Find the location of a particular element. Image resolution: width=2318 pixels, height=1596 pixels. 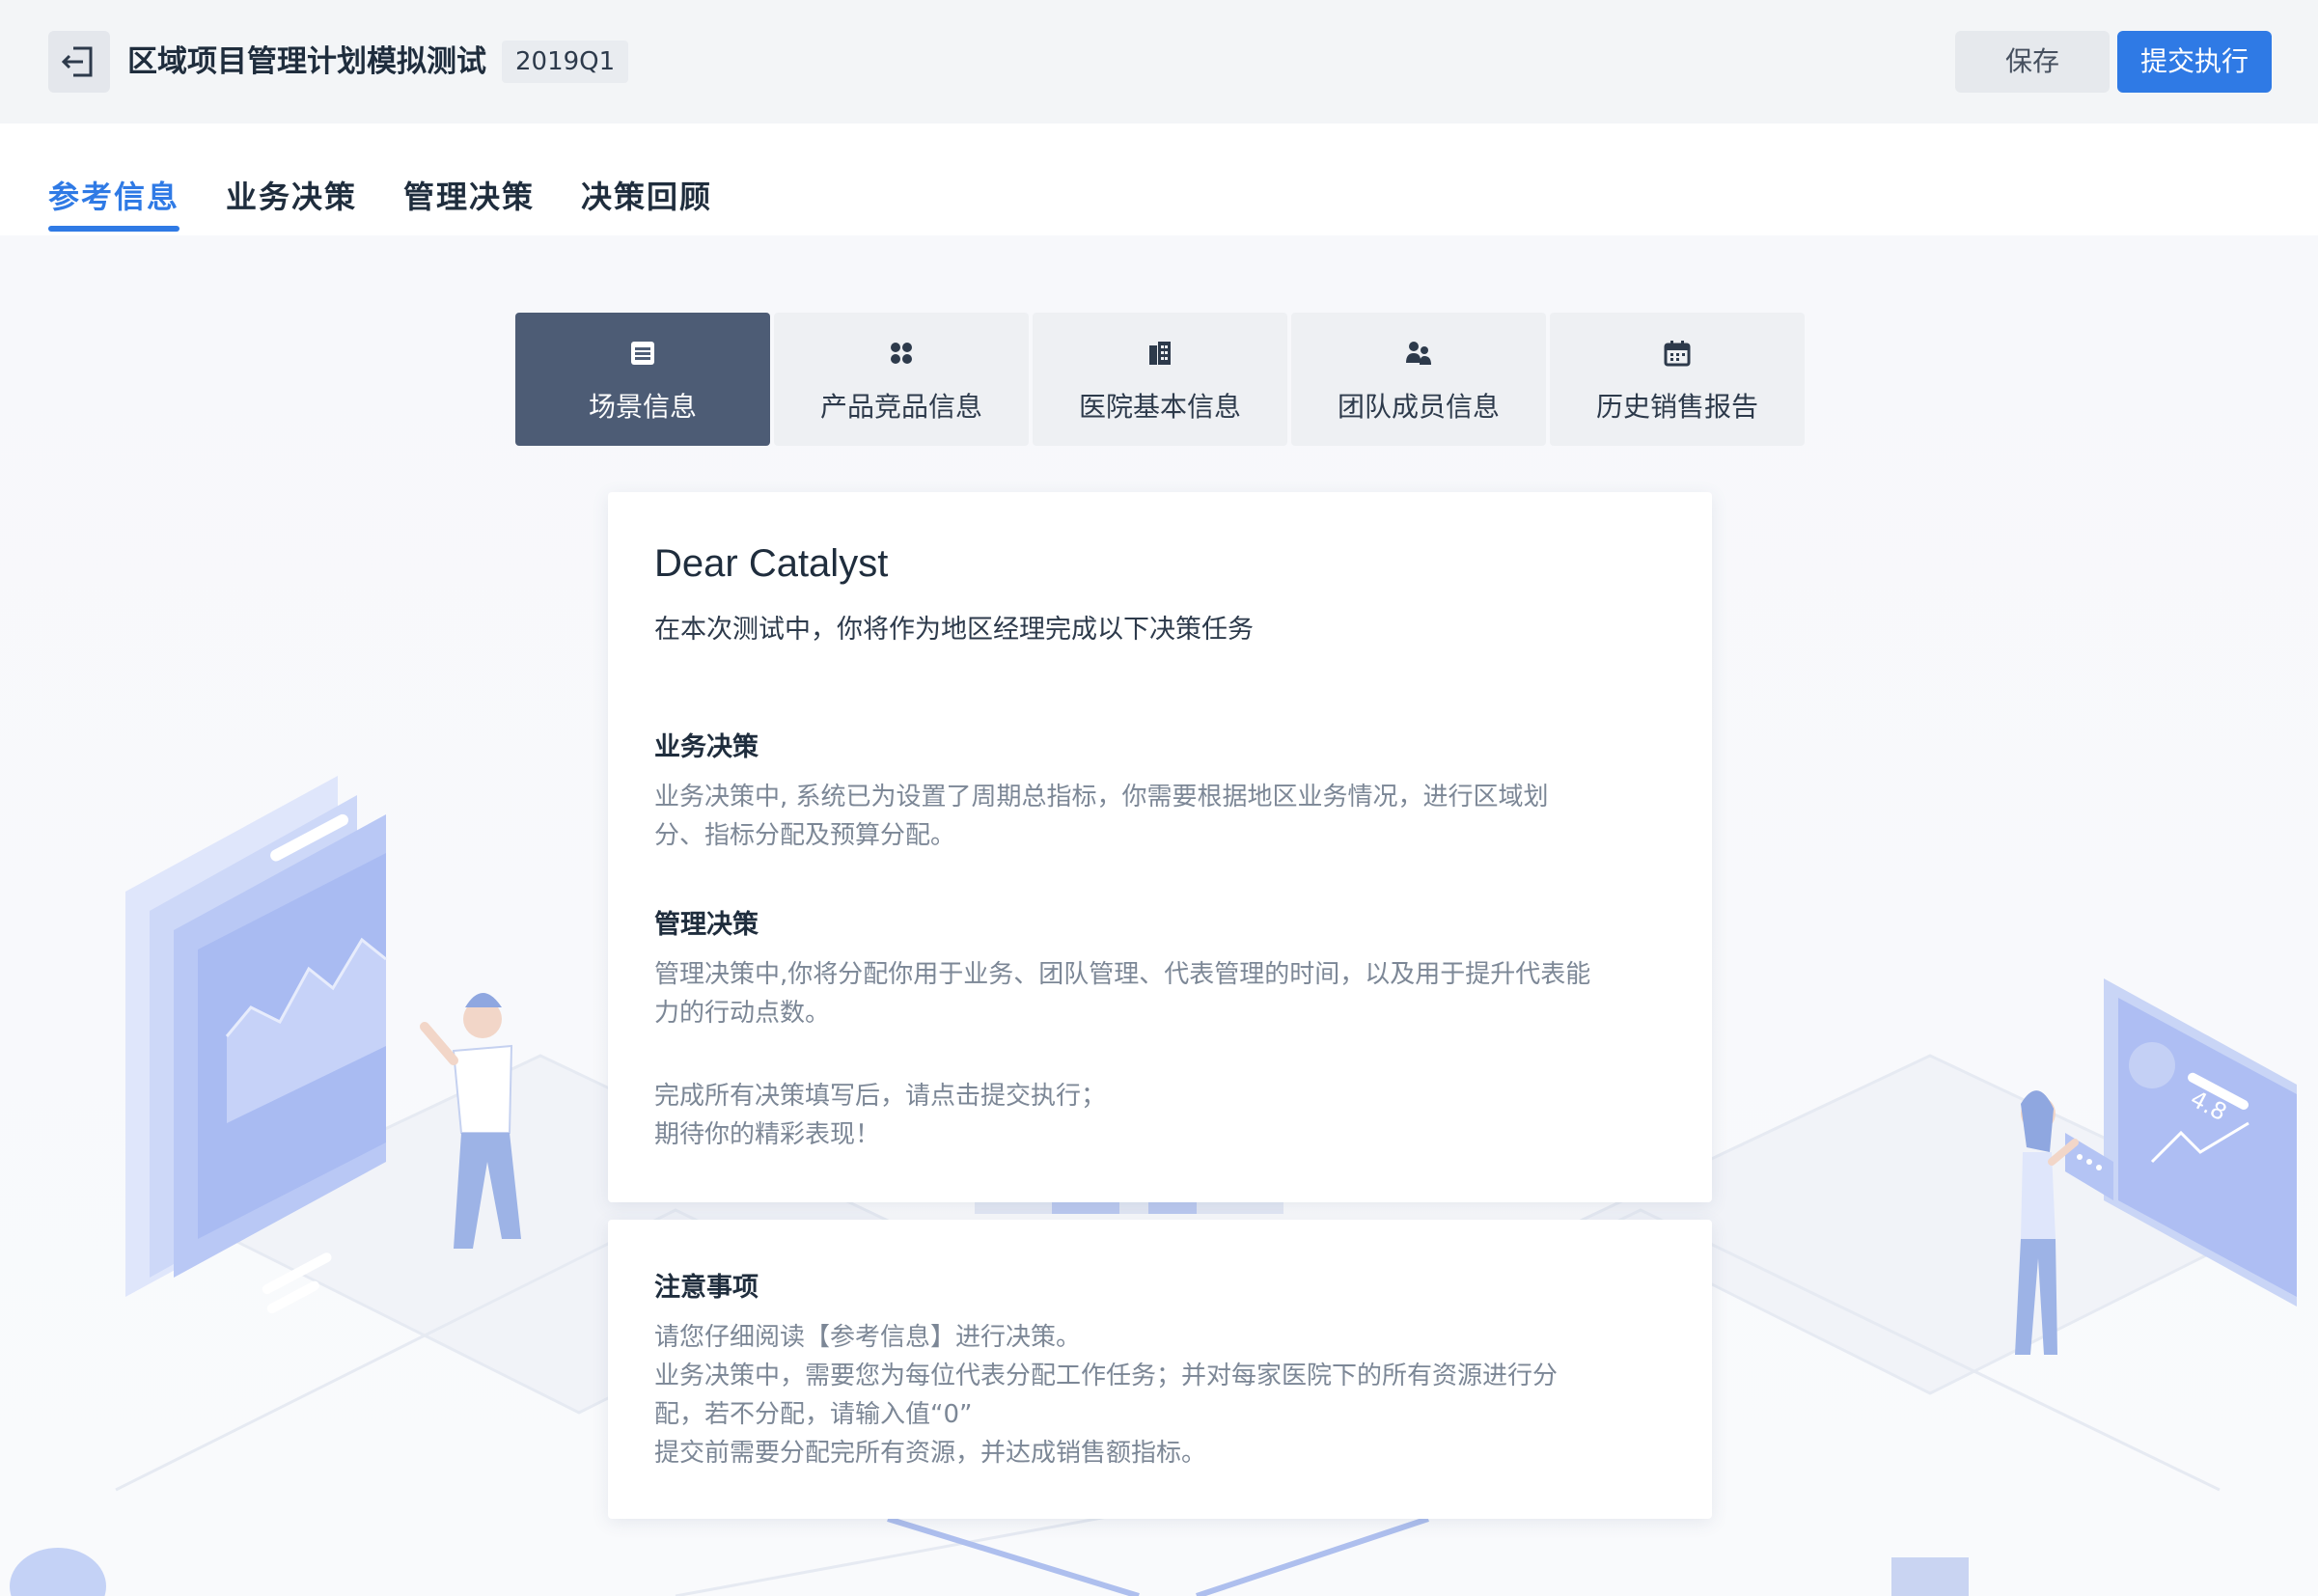

subtab-hospital-info: 医院基本信息 is located at coordinates (1160, 380).